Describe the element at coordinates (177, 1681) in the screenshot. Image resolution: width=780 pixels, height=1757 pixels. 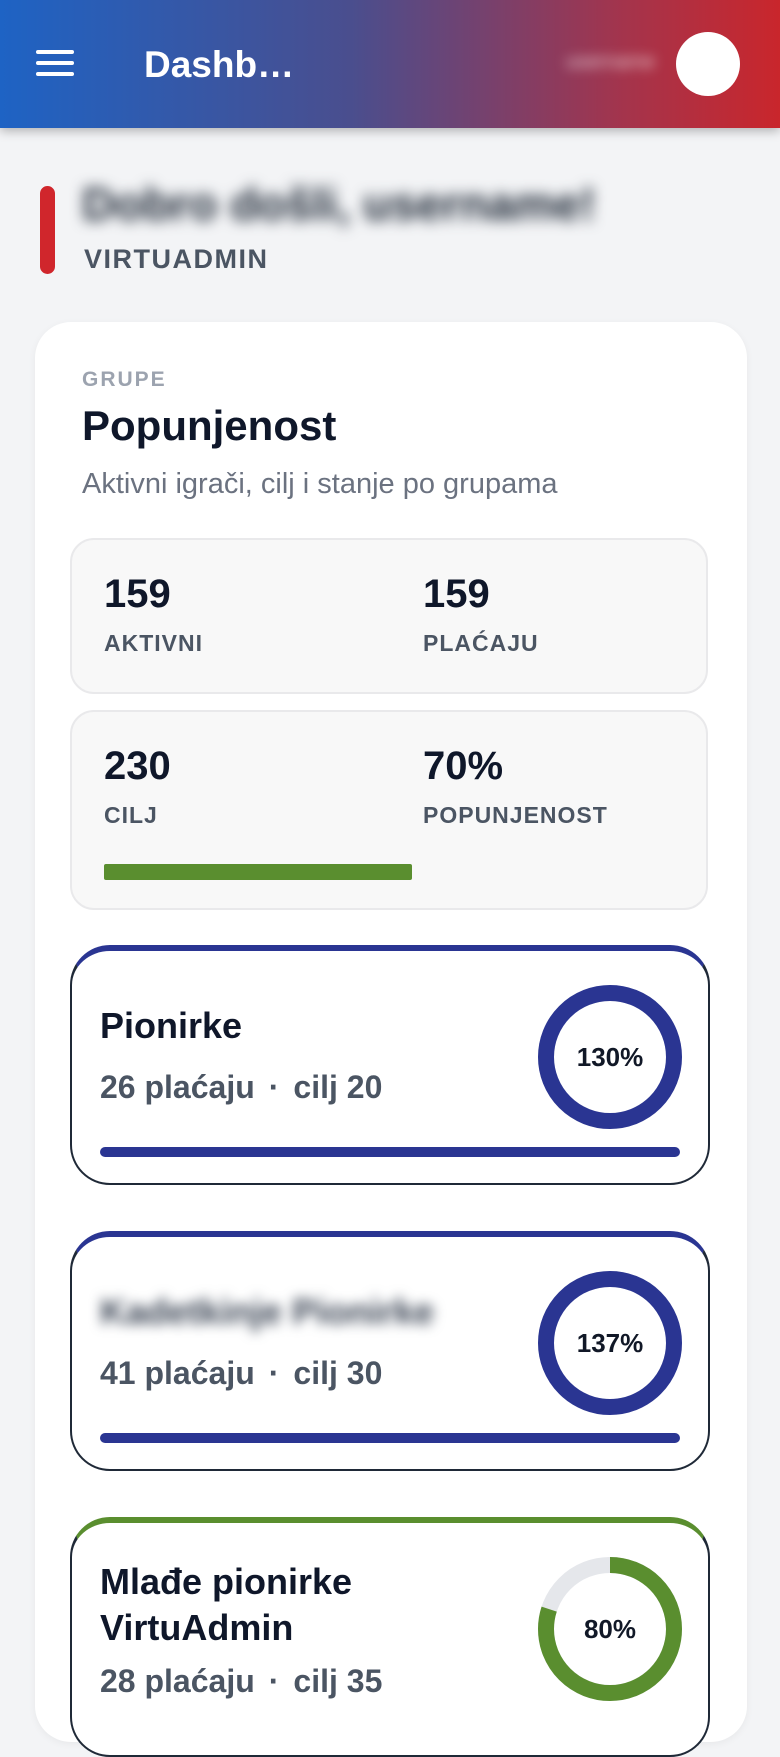
I see `group-paying: 28 plaćaju` at that location.